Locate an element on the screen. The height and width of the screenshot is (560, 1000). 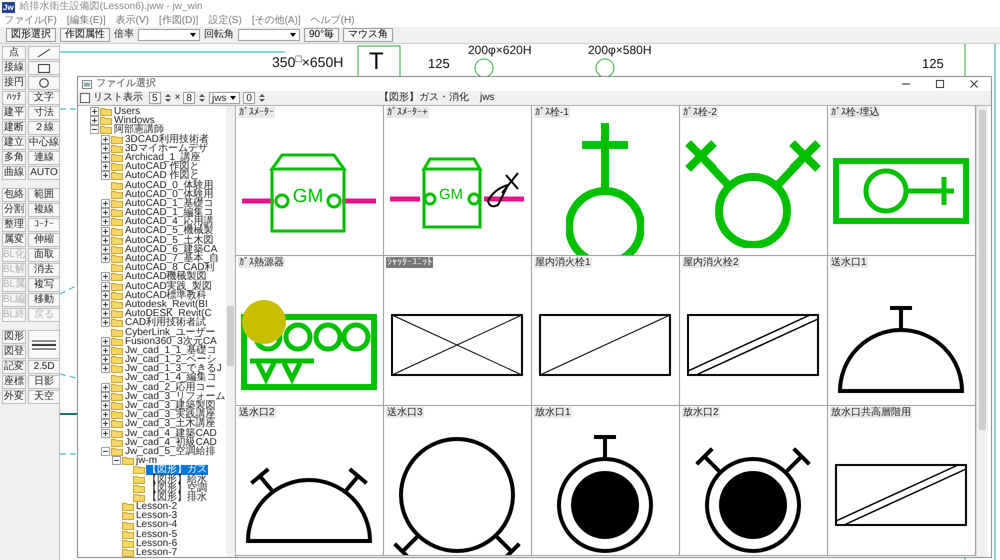
tree-item: AutoCAD機械製図 is located at coordinates (166, 277).